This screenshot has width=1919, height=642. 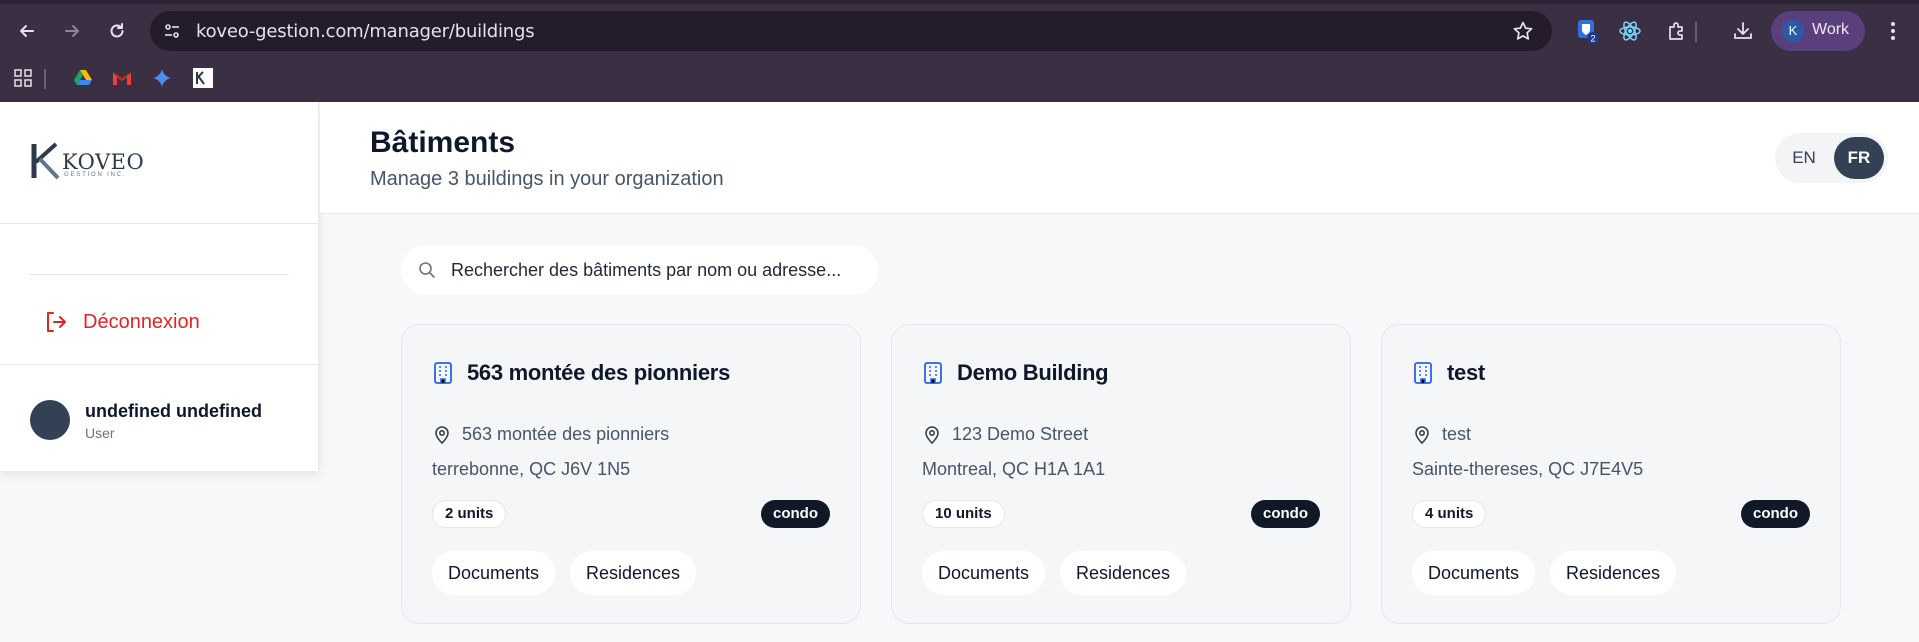 What do you see at coordinates (365, 31) in the screenshot?
I see `url-text: koveo-gestion.com/manager/buildings` at bounding box center [365, 31].